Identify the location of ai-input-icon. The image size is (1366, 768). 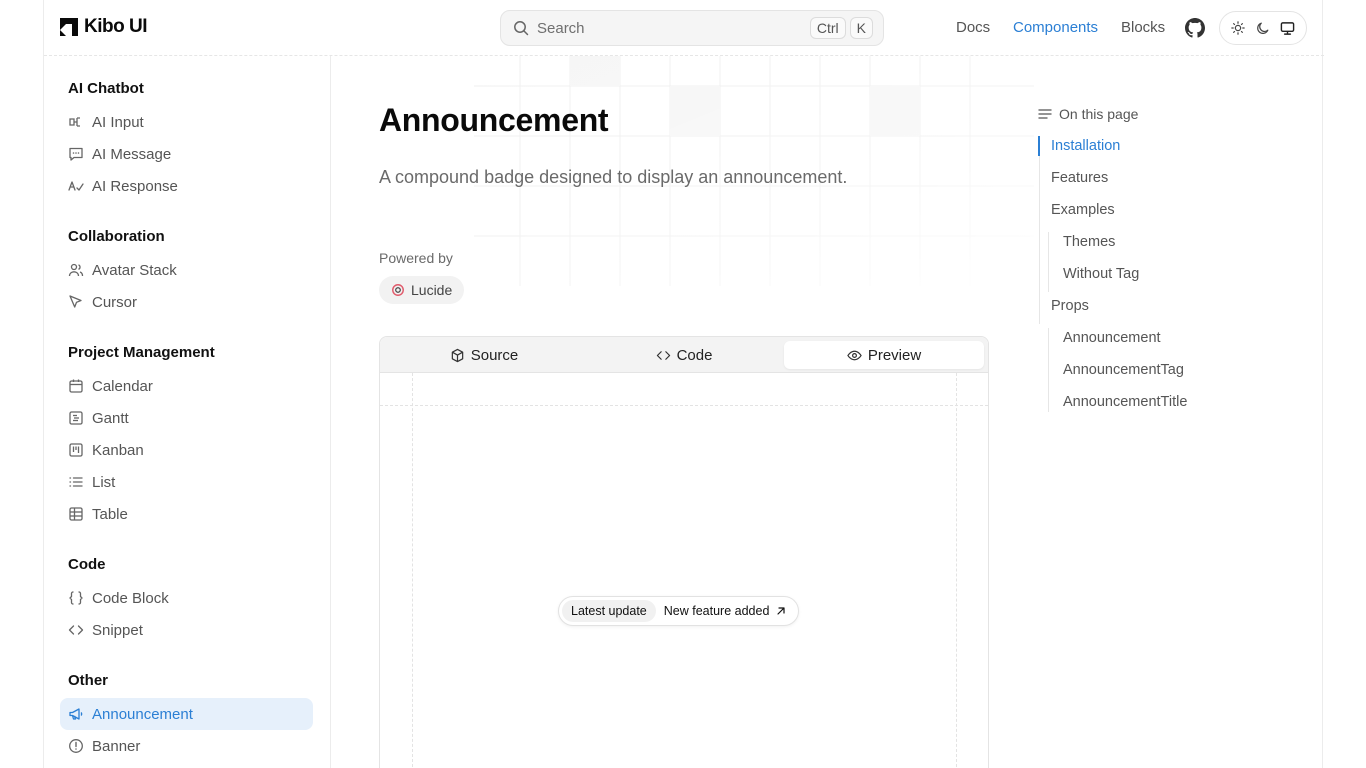
(74, 122).